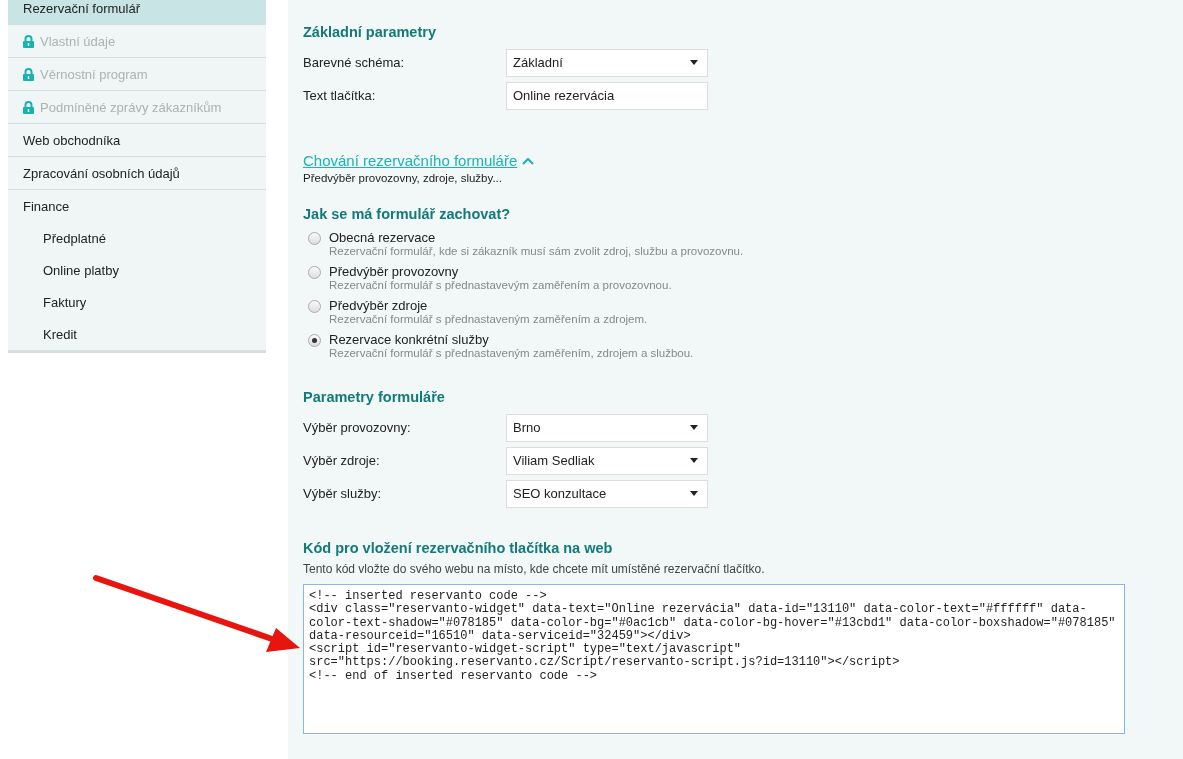 The width and height of the screenshot is (1183, 759). I want to click on option-description: Rezervační formulář s přednastavevým zaměřením a provozovnou., so click(500, 285).